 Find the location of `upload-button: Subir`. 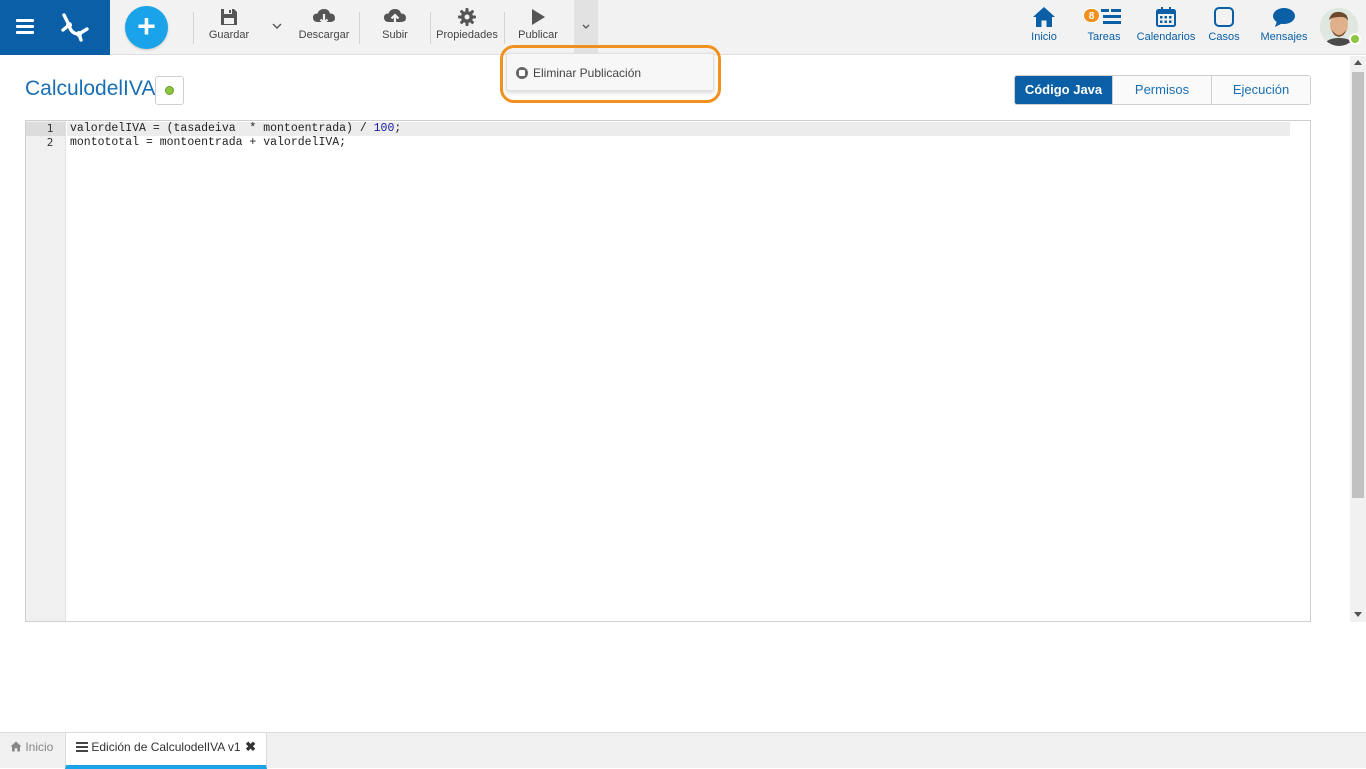

upload-button: Subir is located at coordinates (395, 28).